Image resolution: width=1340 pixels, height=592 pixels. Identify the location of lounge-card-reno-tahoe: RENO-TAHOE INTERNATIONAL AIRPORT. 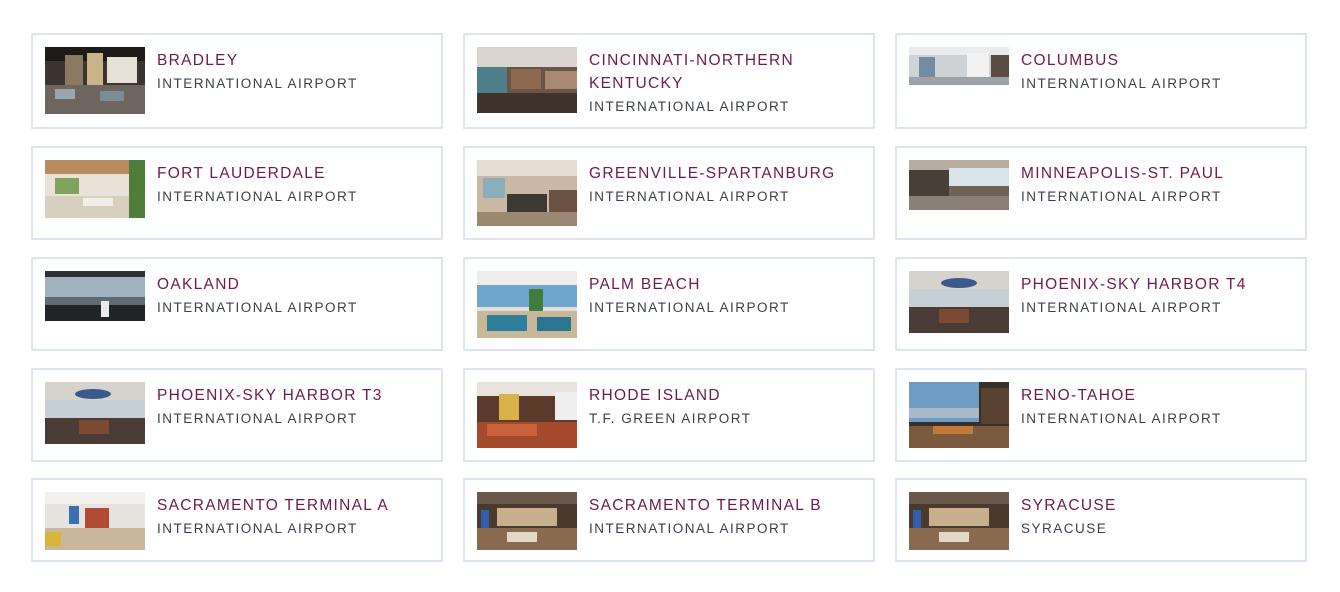
(1101, 415).